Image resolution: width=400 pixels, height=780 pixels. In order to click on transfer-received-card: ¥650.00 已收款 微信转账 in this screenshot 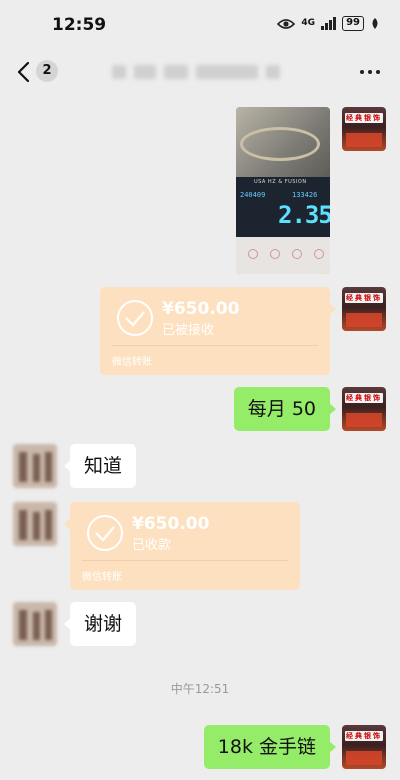, I will do `click(182, 546)`.